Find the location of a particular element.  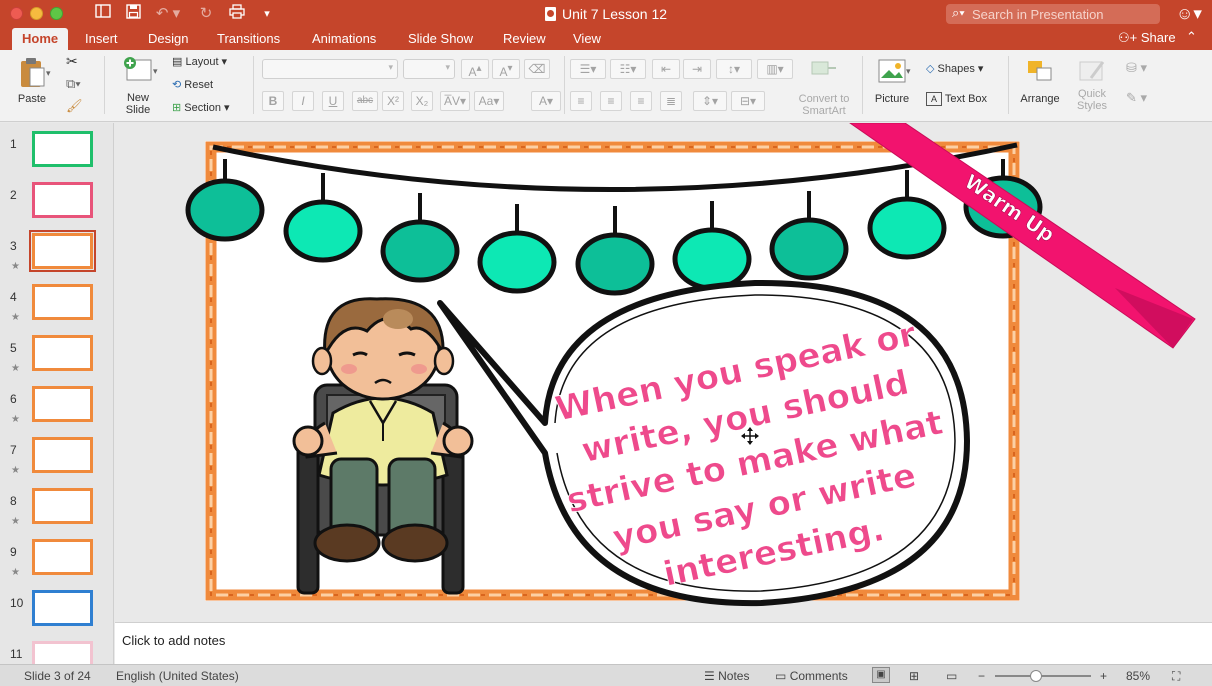

new-slide-button: New Slide is located at coordinates (138, 86).